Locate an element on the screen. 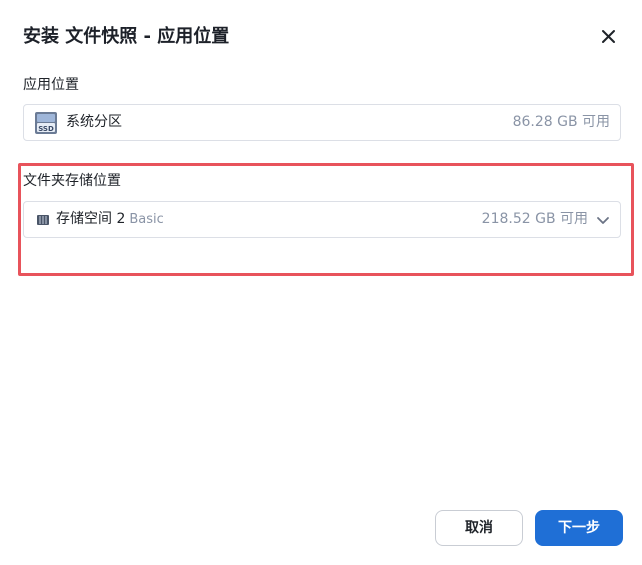 The image size is (642, 565). folder-location-volume-name: 存储空间 2 is located at coordinates (91, 219).